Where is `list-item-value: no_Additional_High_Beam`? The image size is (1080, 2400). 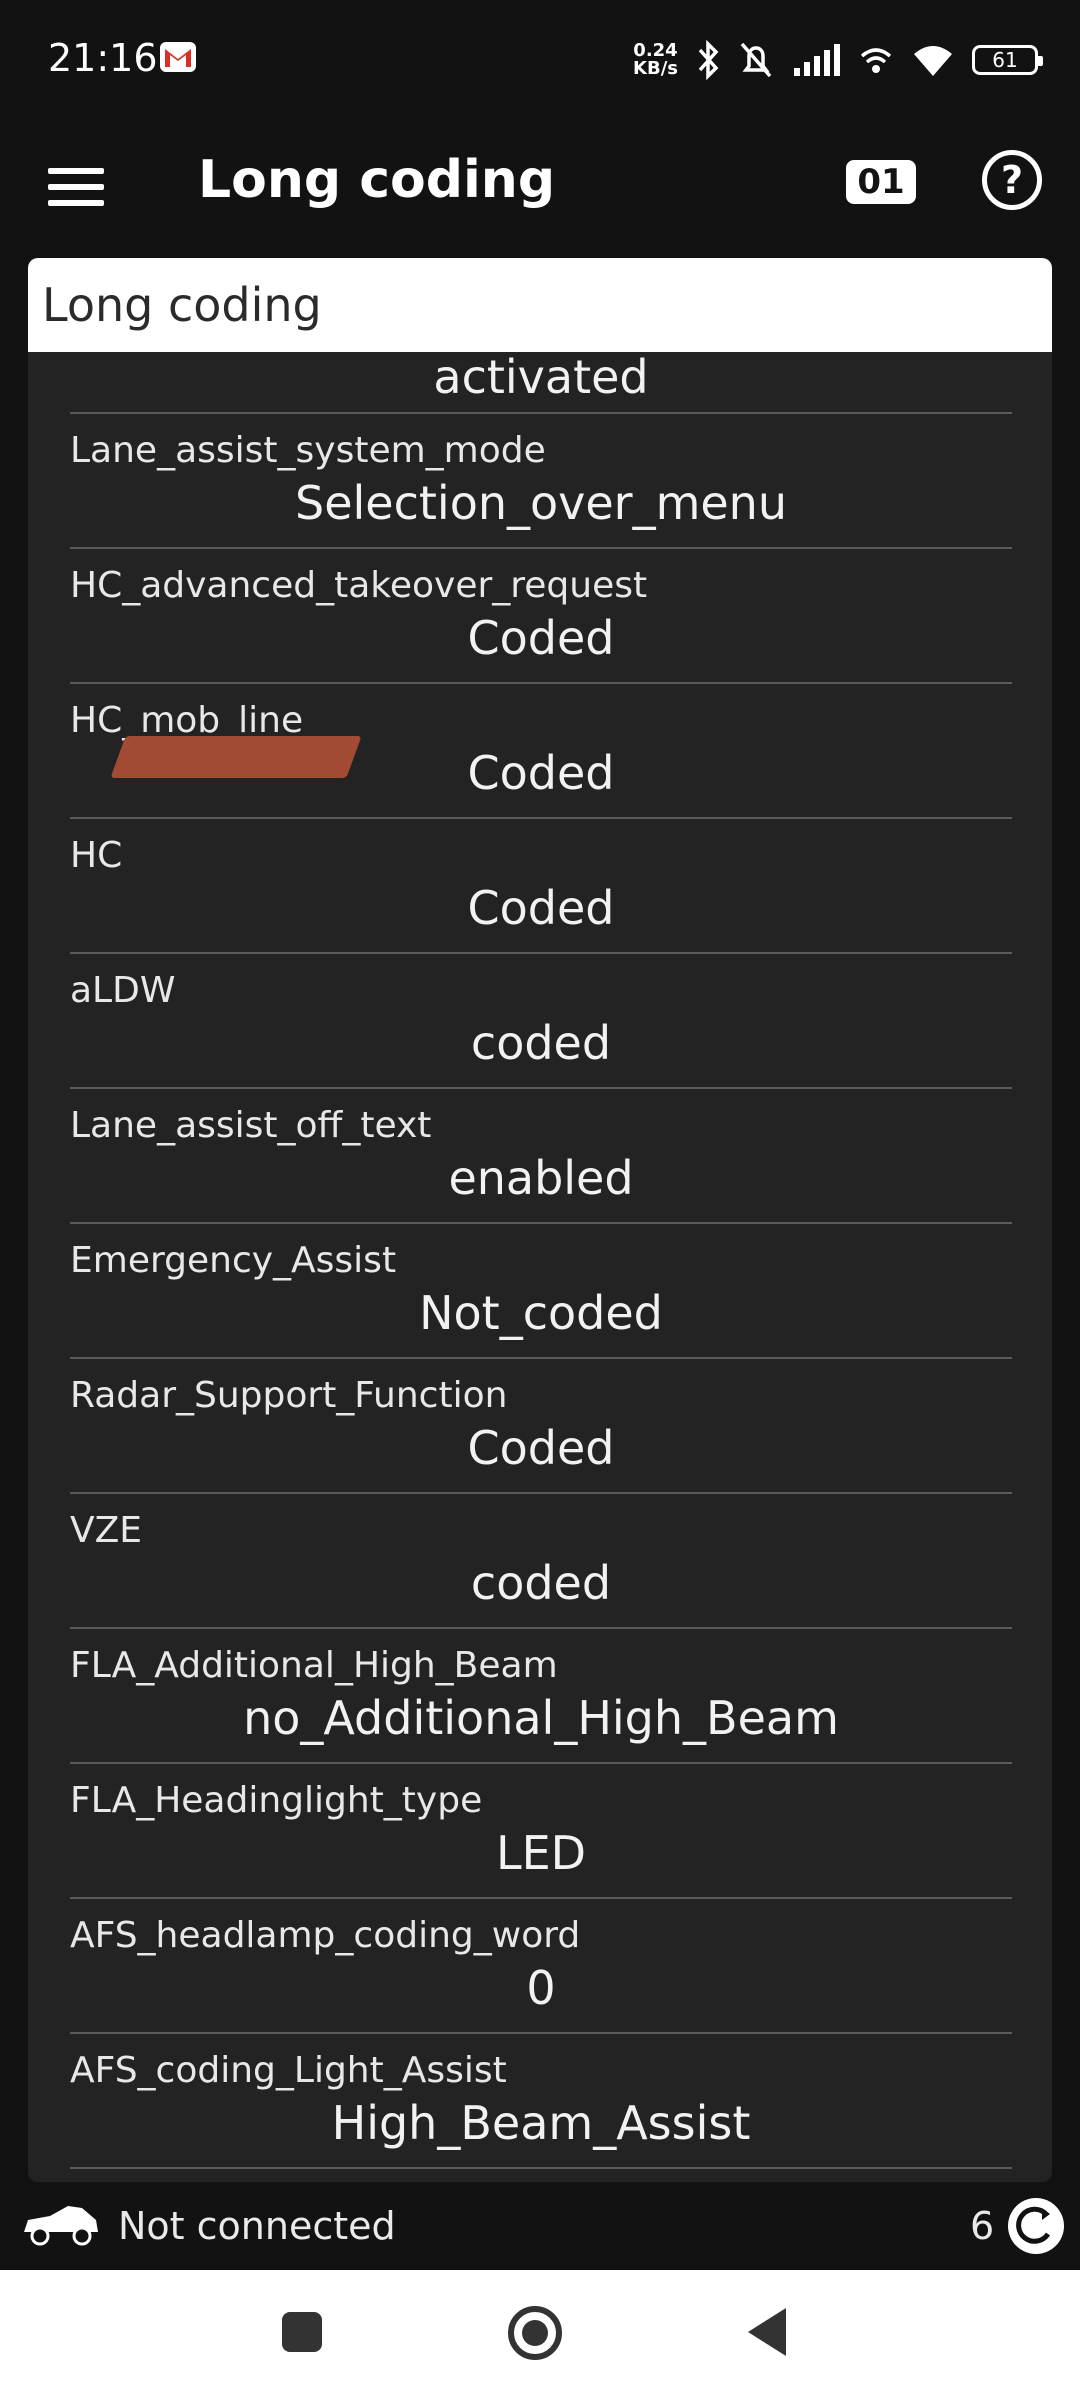
list-item-value: no_Additional_High_Beam is located at coordinates (541, 1718).